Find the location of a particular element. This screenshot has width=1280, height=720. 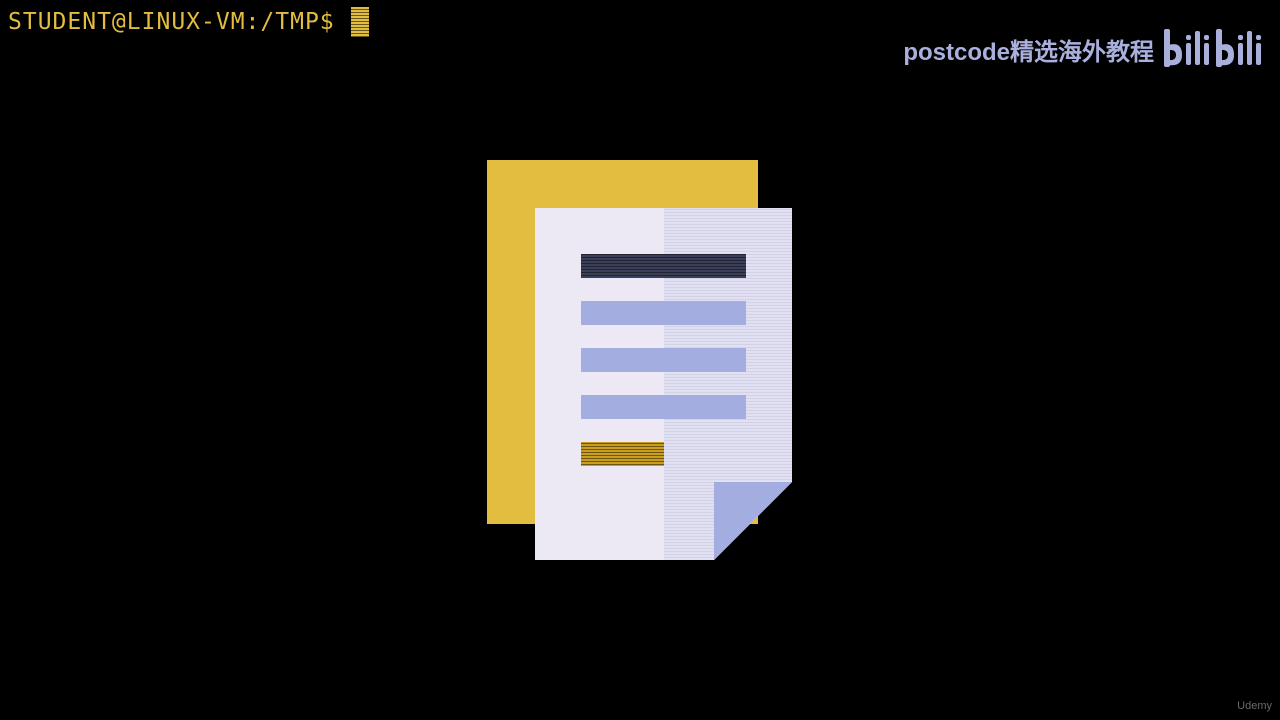

channel-watermark: postcode精选海外教程 is located at coordinates (1087, 49).